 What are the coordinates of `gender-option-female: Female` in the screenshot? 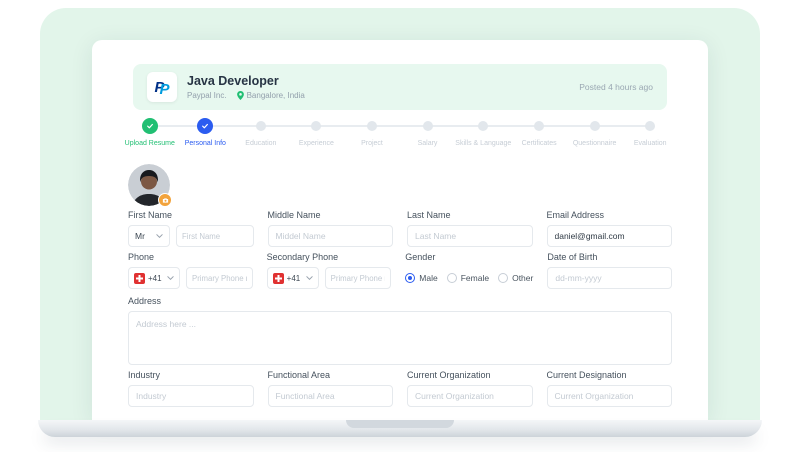 It's located at (468, 278).